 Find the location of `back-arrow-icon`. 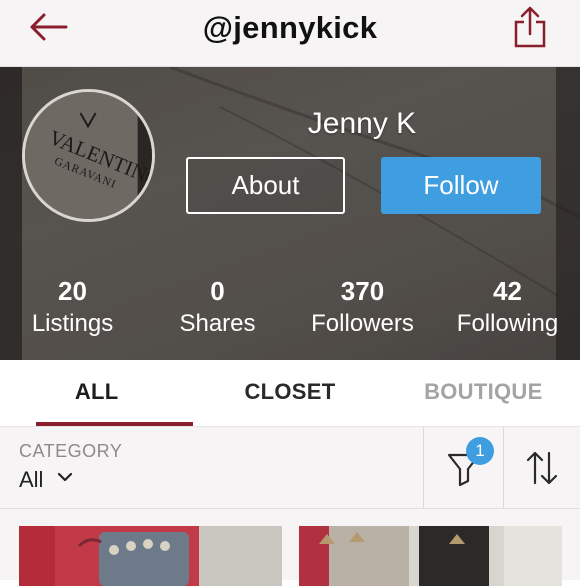

back-arrow-icon is located at coordinates (49, 27).